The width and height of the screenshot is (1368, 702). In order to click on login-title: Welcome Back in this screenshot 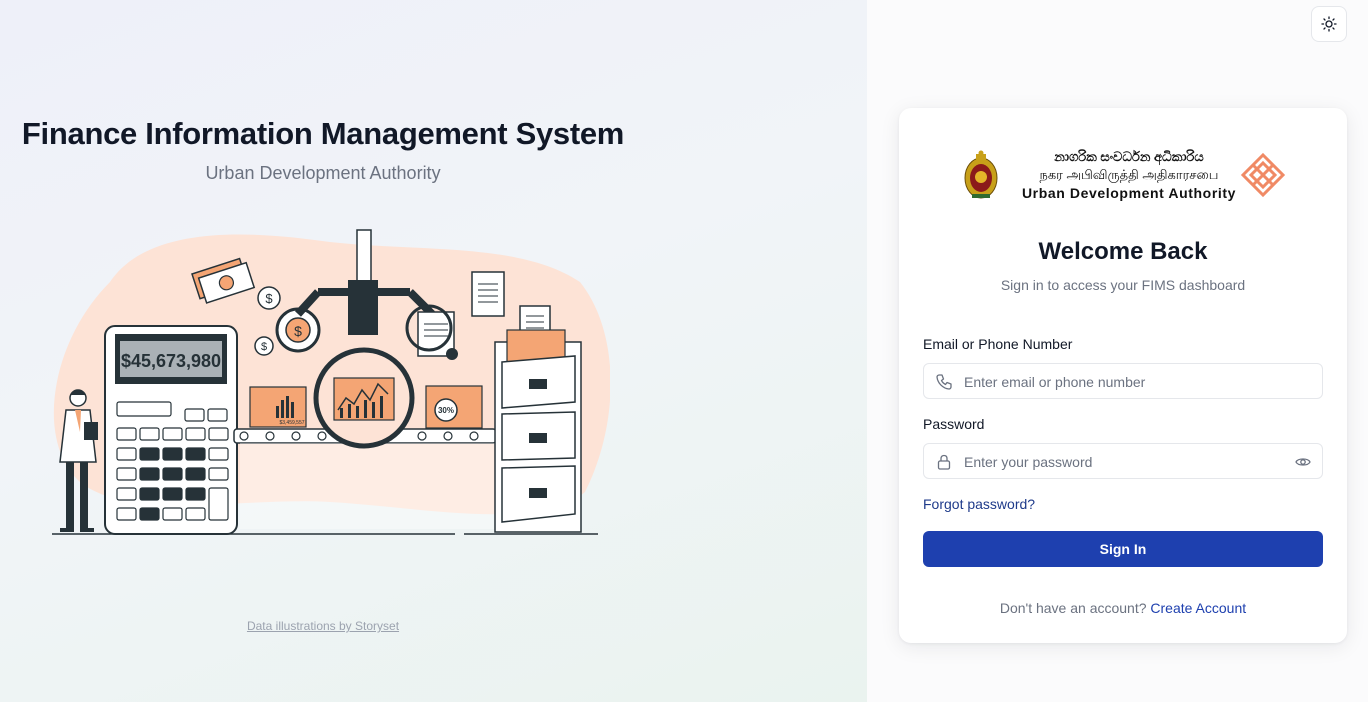, I will do `click(1123, 251)`.